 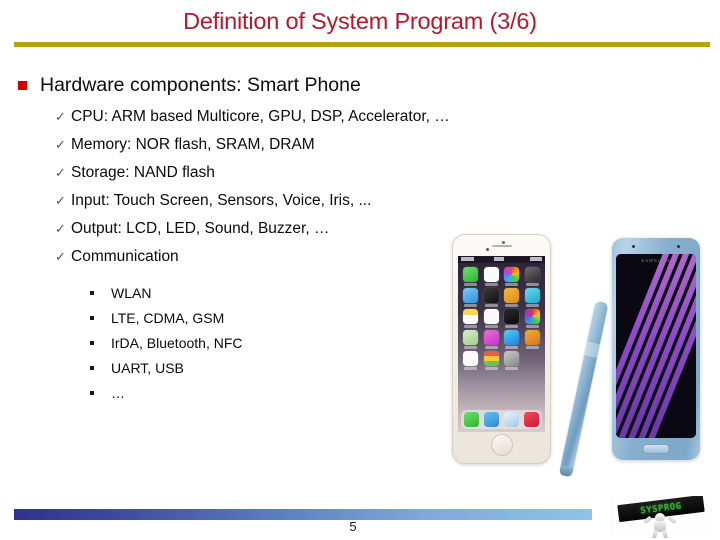 What do you see at coordinates (678, 246) in the screenshot?
I see `iris-scanner-icon` at bounding box center [678, 246].